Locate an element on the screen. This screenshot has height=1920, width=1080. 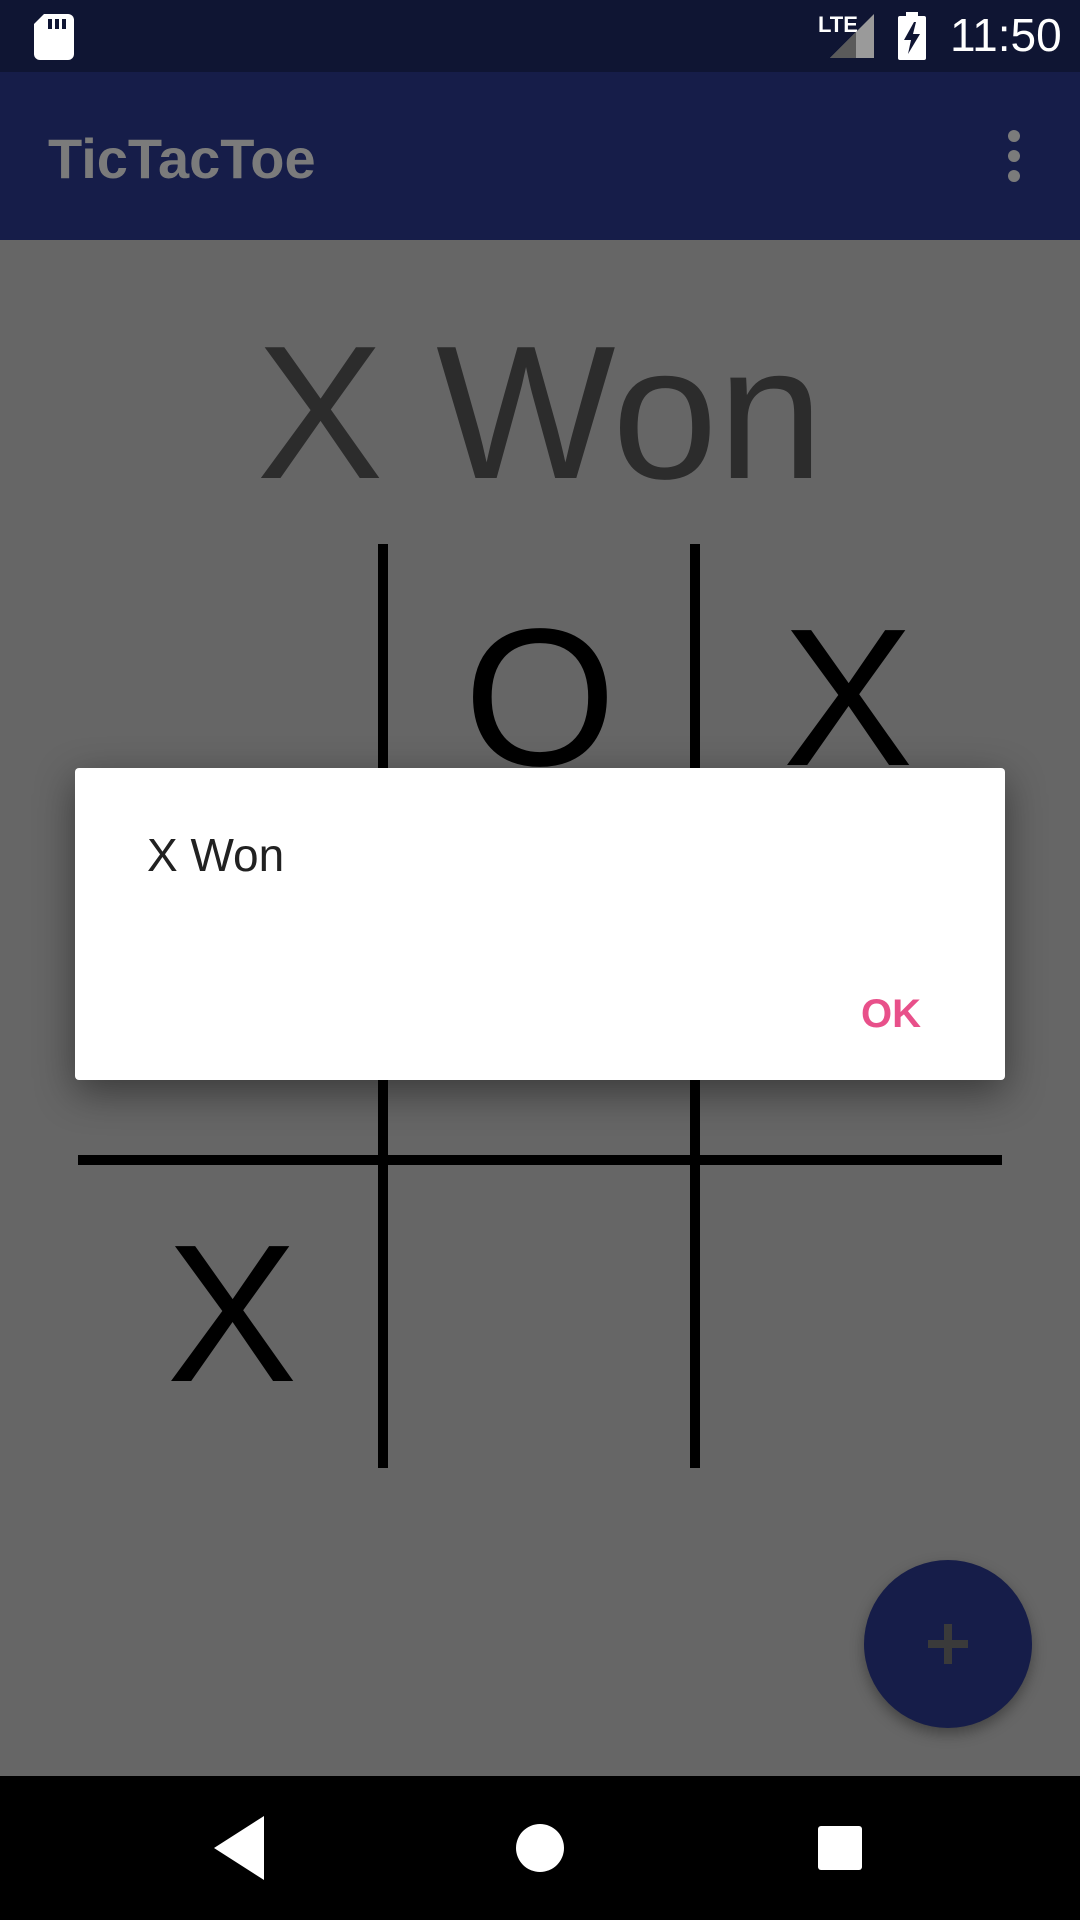
new-game-fab is located at coordinates (948, 1644).